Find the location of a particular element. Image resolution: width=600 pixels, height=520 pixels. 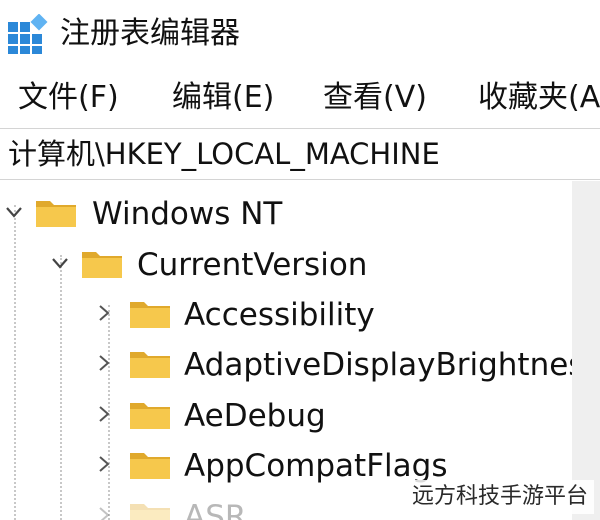

watermark: 远方科技手游平台 is located at coordinates (499, 497).